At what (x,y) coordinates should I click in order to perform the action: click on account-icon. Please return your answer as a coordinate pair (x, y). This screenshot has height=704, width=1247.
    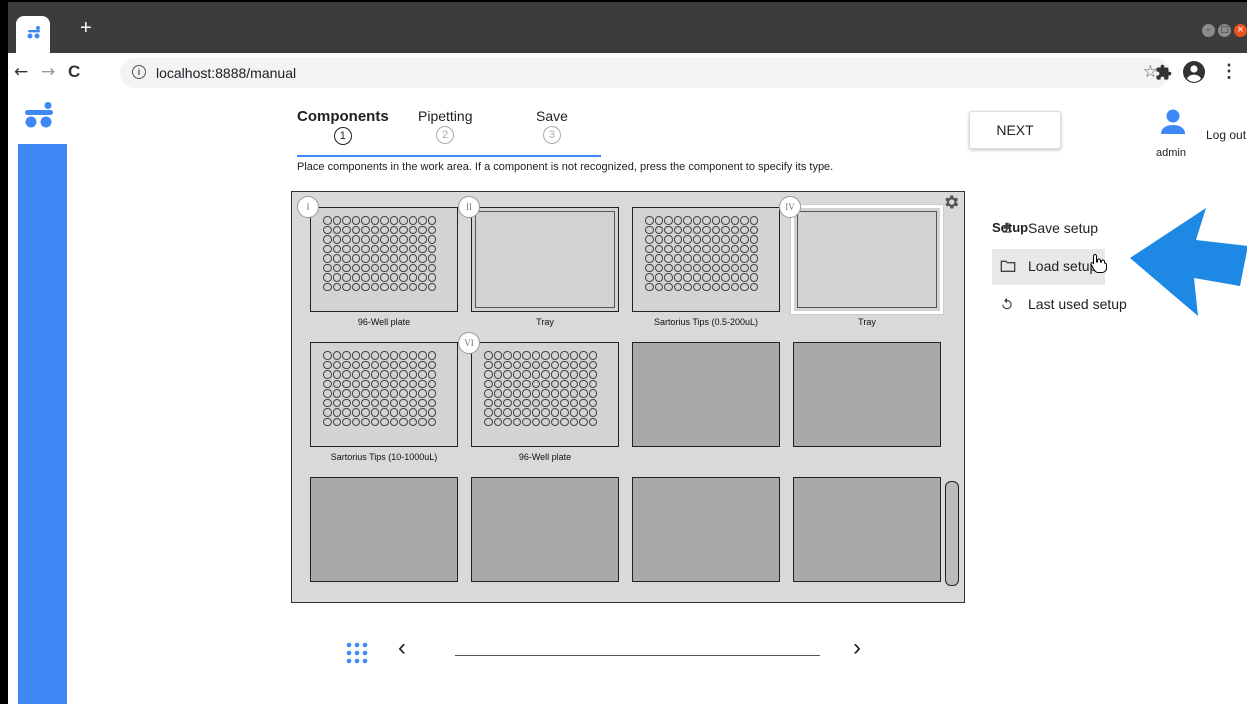
    Looking at the image, I should click on (1194, 72).